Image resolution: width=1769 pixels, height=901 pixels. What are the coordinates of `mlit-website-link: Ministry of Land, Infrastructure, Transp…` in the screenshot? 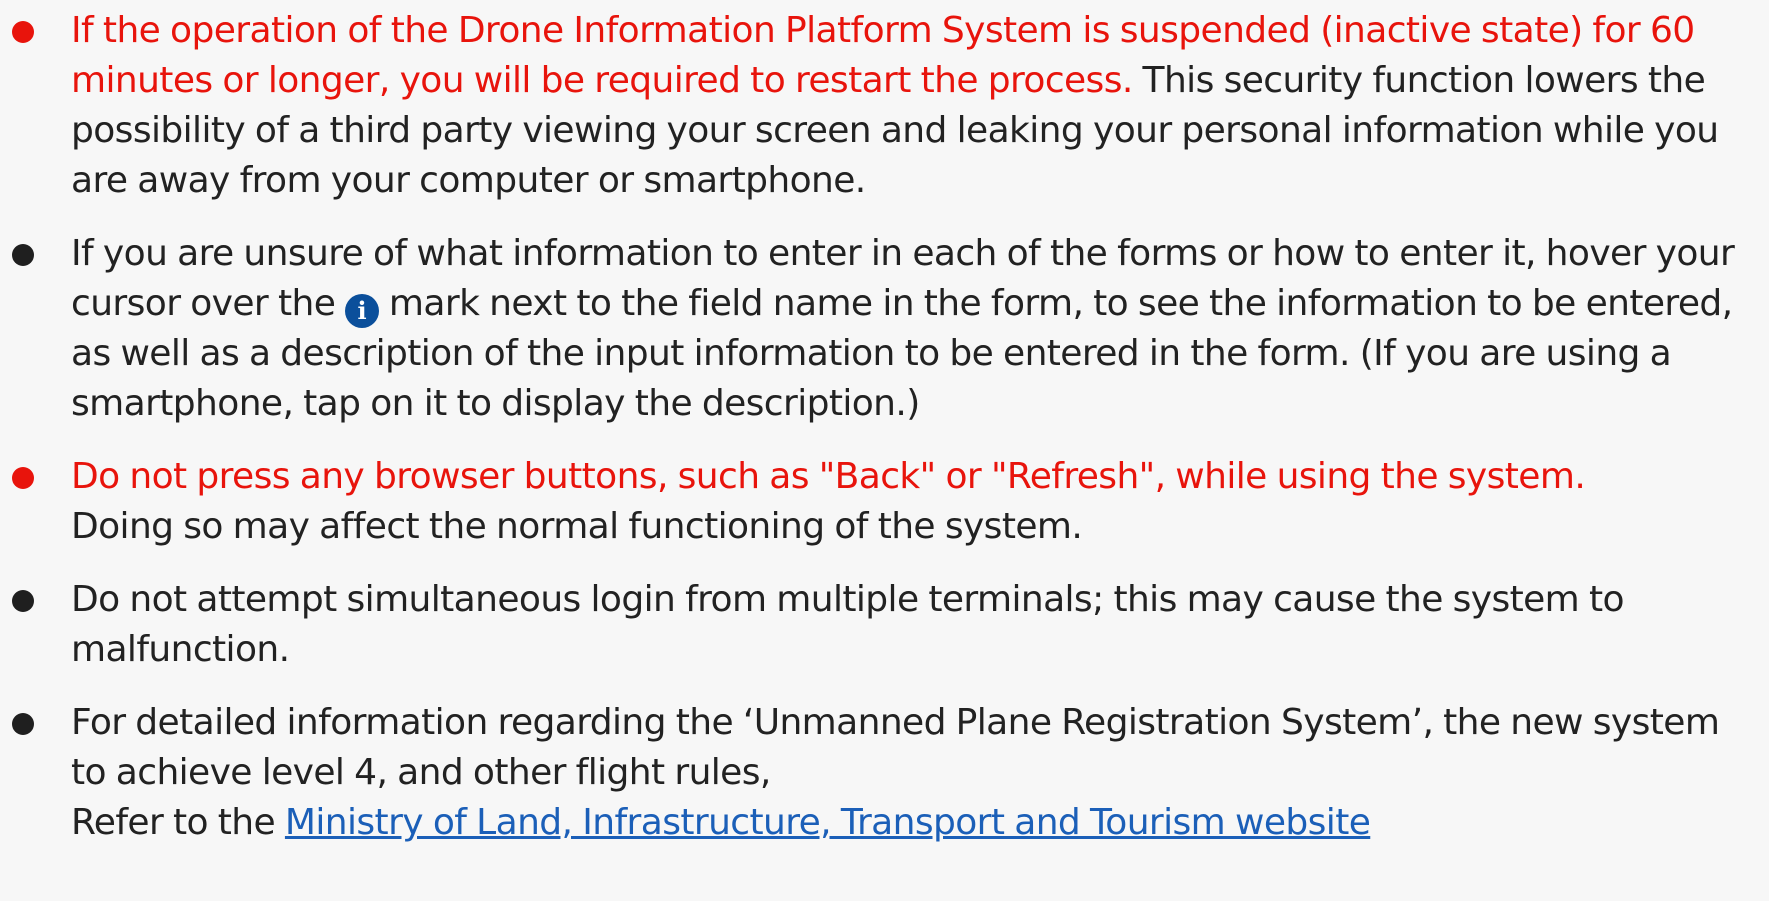 It's located at (828, 822).